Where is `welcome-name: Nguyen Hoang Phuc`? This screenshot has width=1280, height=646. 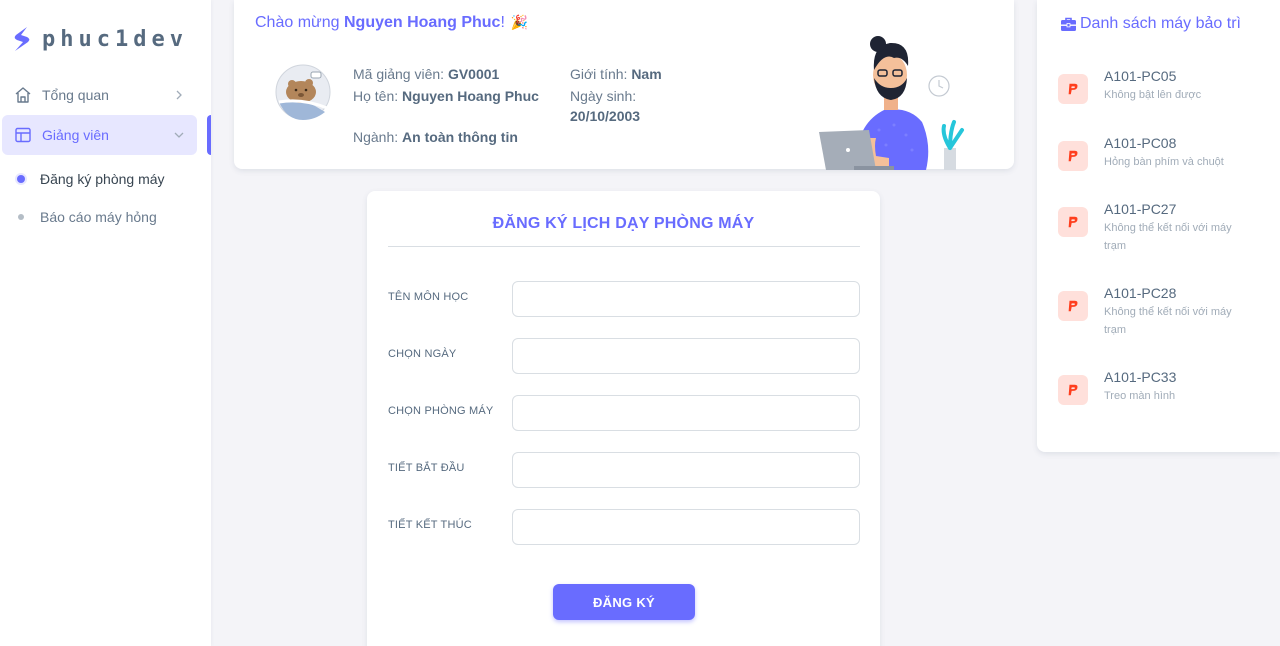
welcome-name: Nguyen Hoang Phuc is located at coordinates (422, 22).